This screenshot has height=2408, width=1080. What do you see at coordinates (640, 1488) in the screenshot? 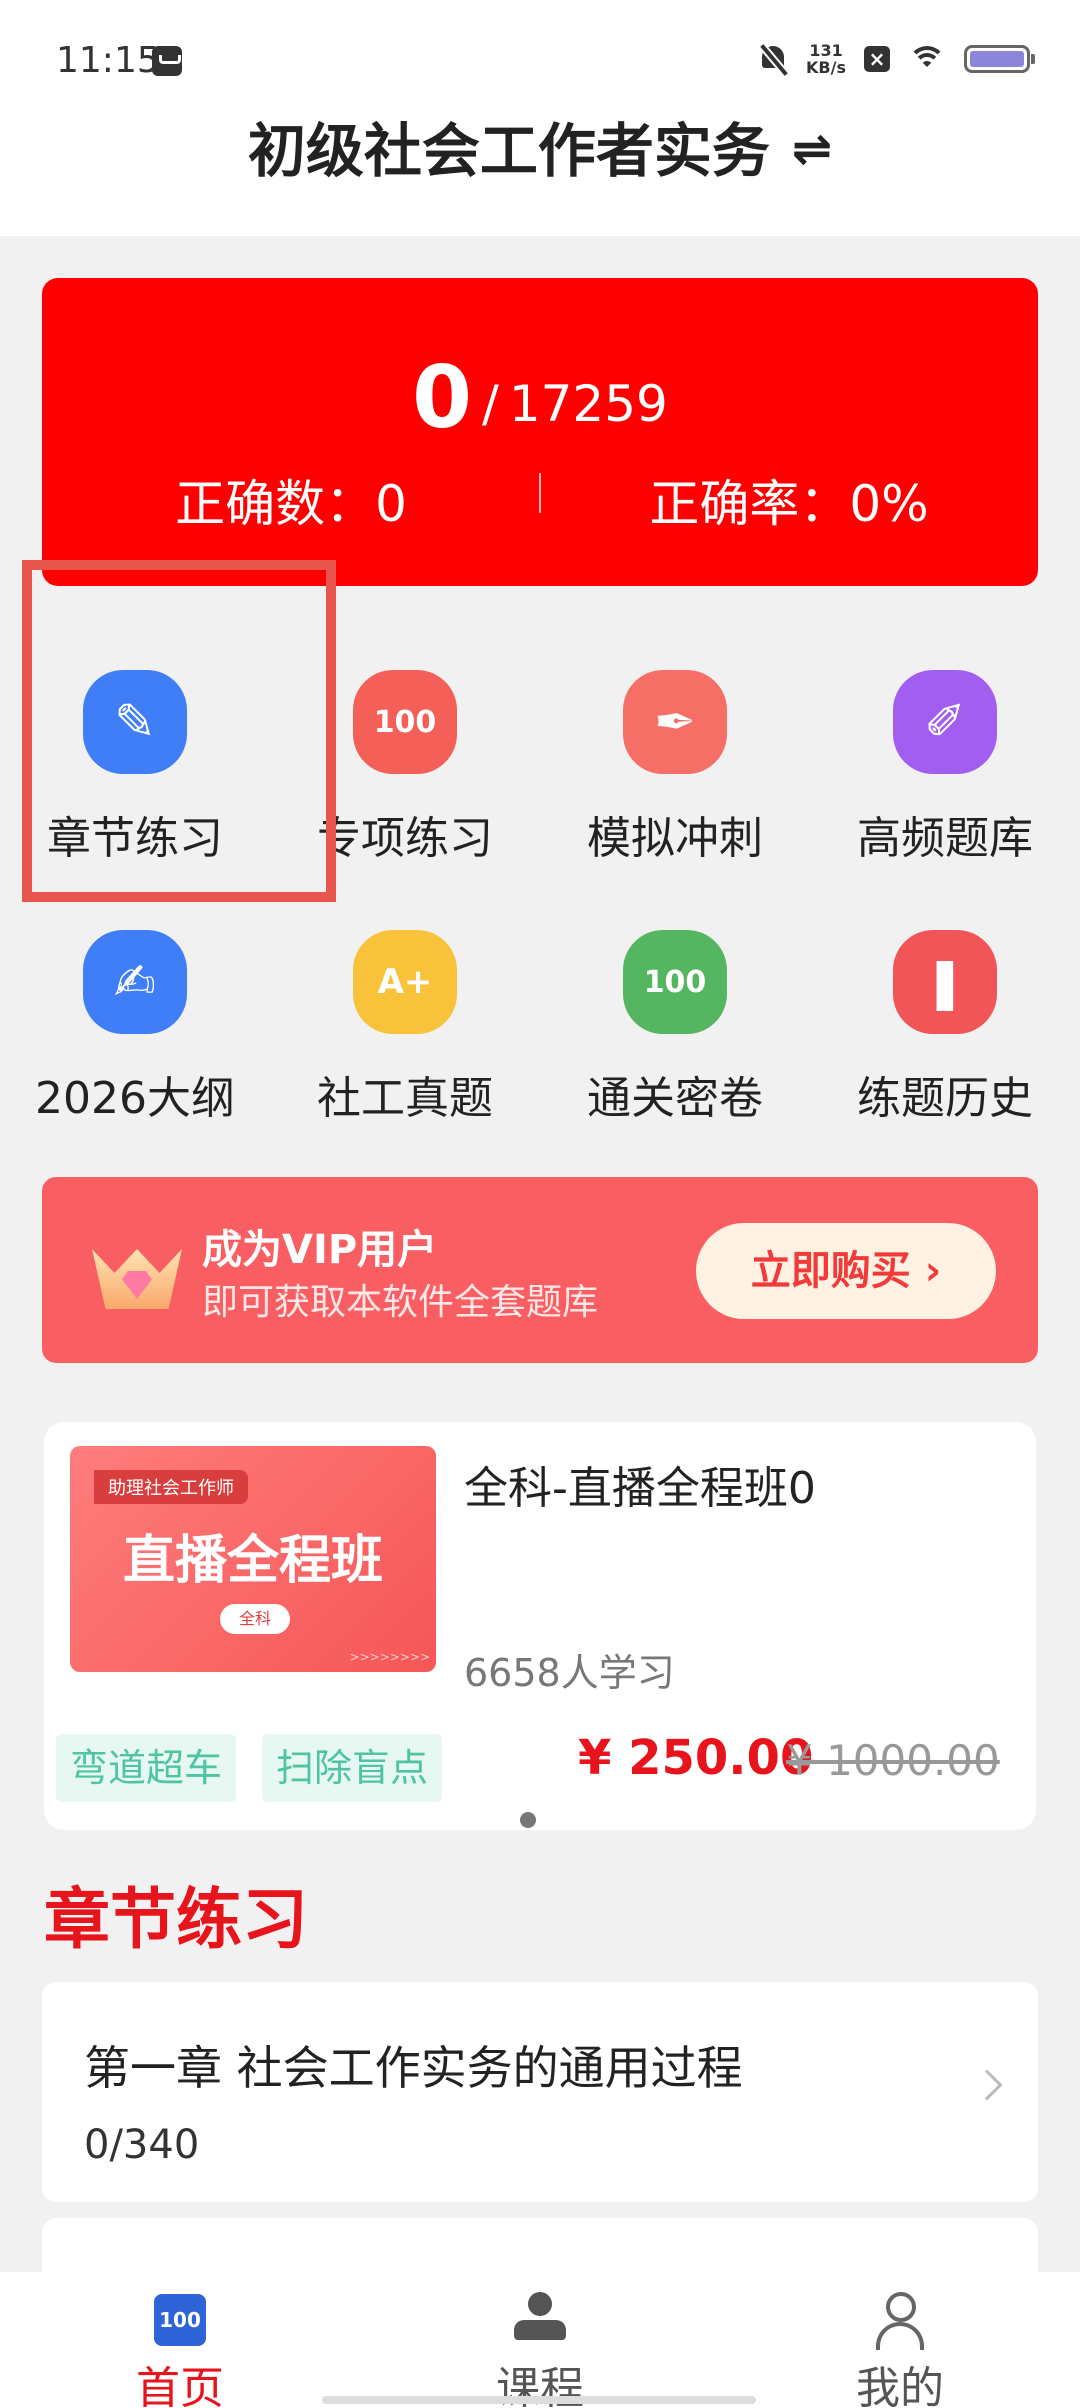
I see `course-title: 全科-直播全程班0` at bounding box center [640, 1488].